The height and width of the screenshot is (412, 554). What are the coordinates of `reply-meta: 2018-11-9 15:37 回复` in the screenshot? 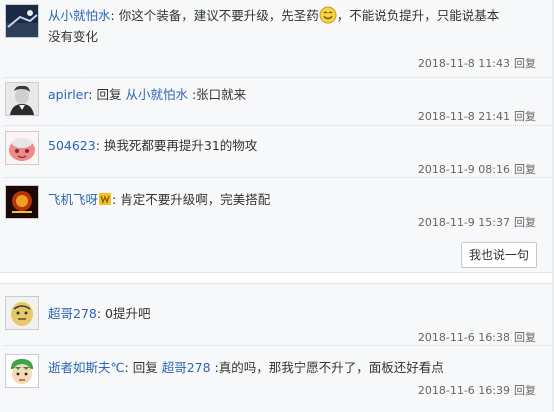 It's located at (477, 222).